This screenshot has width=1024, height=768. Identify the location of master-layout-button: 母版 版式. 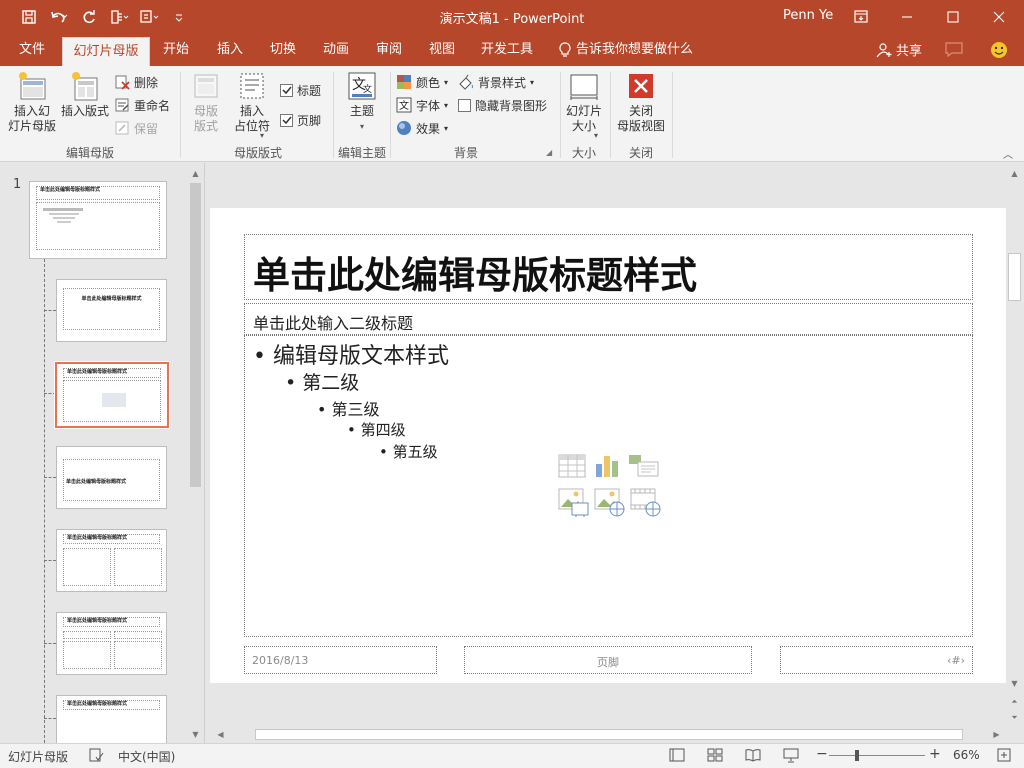
(206, 102).